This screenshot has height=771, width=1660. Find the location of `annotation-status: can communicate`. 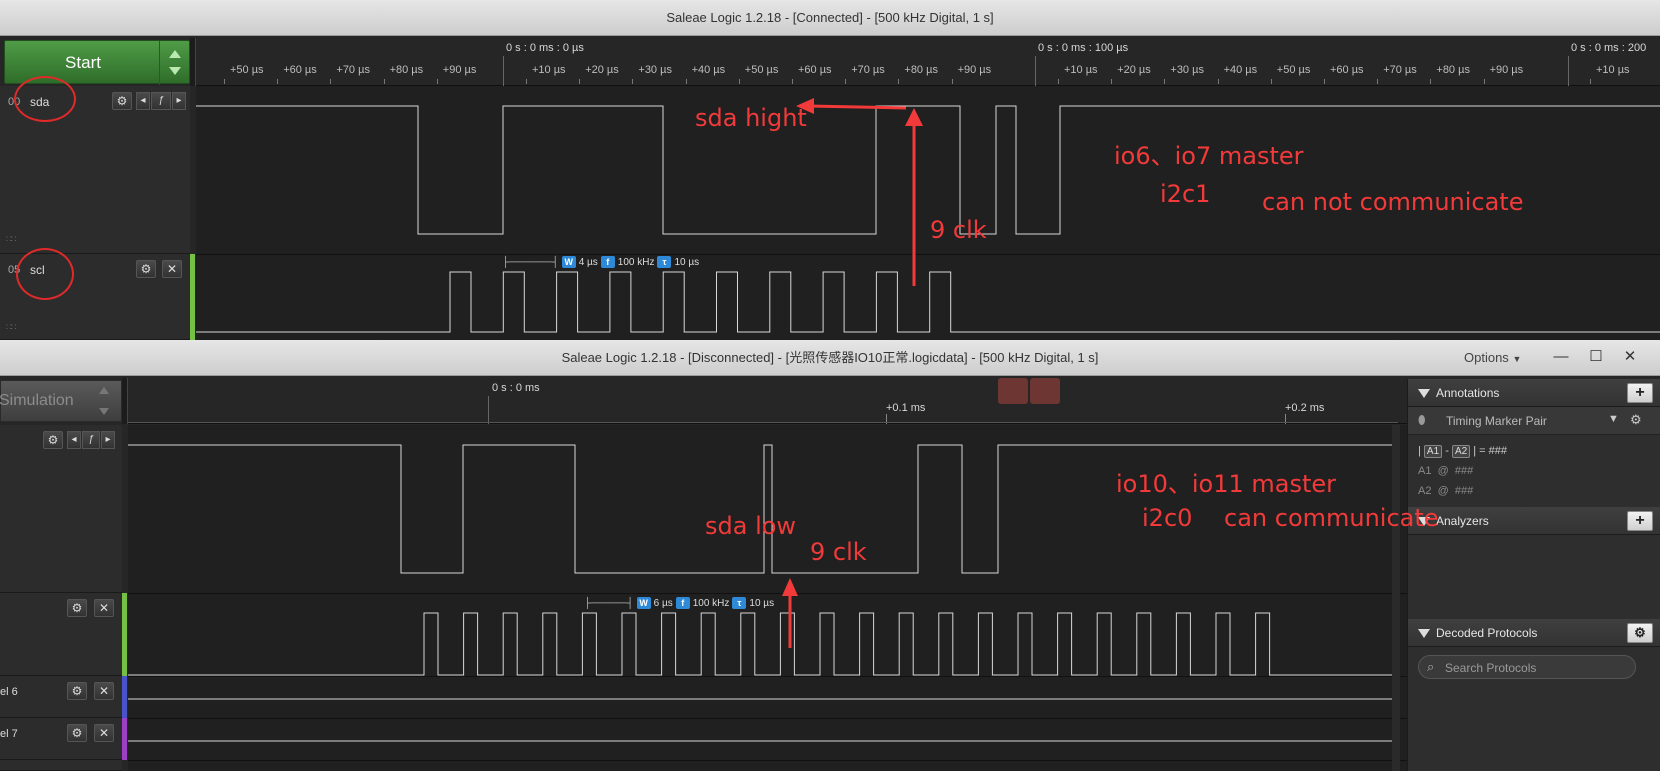

annotation-status: can communicate is located at coordinates (1331, 518).